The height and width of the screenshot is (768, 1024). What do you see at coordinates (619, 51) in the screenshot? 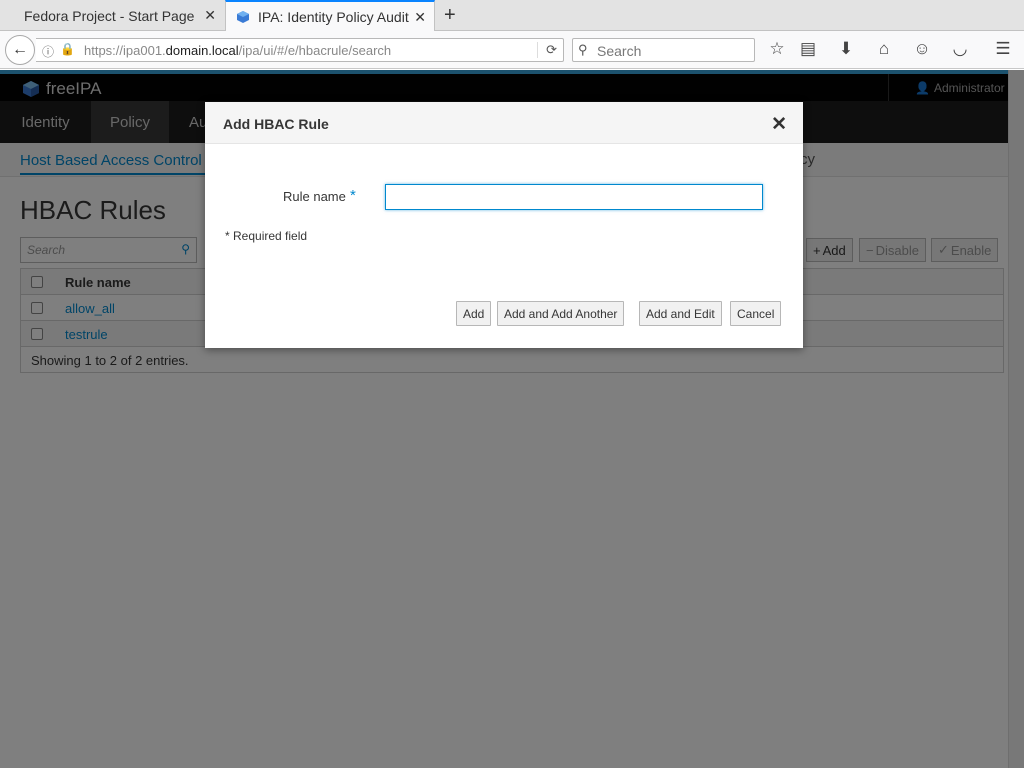
I see `search-placeholder: Search` at bounding box center [619, 51].